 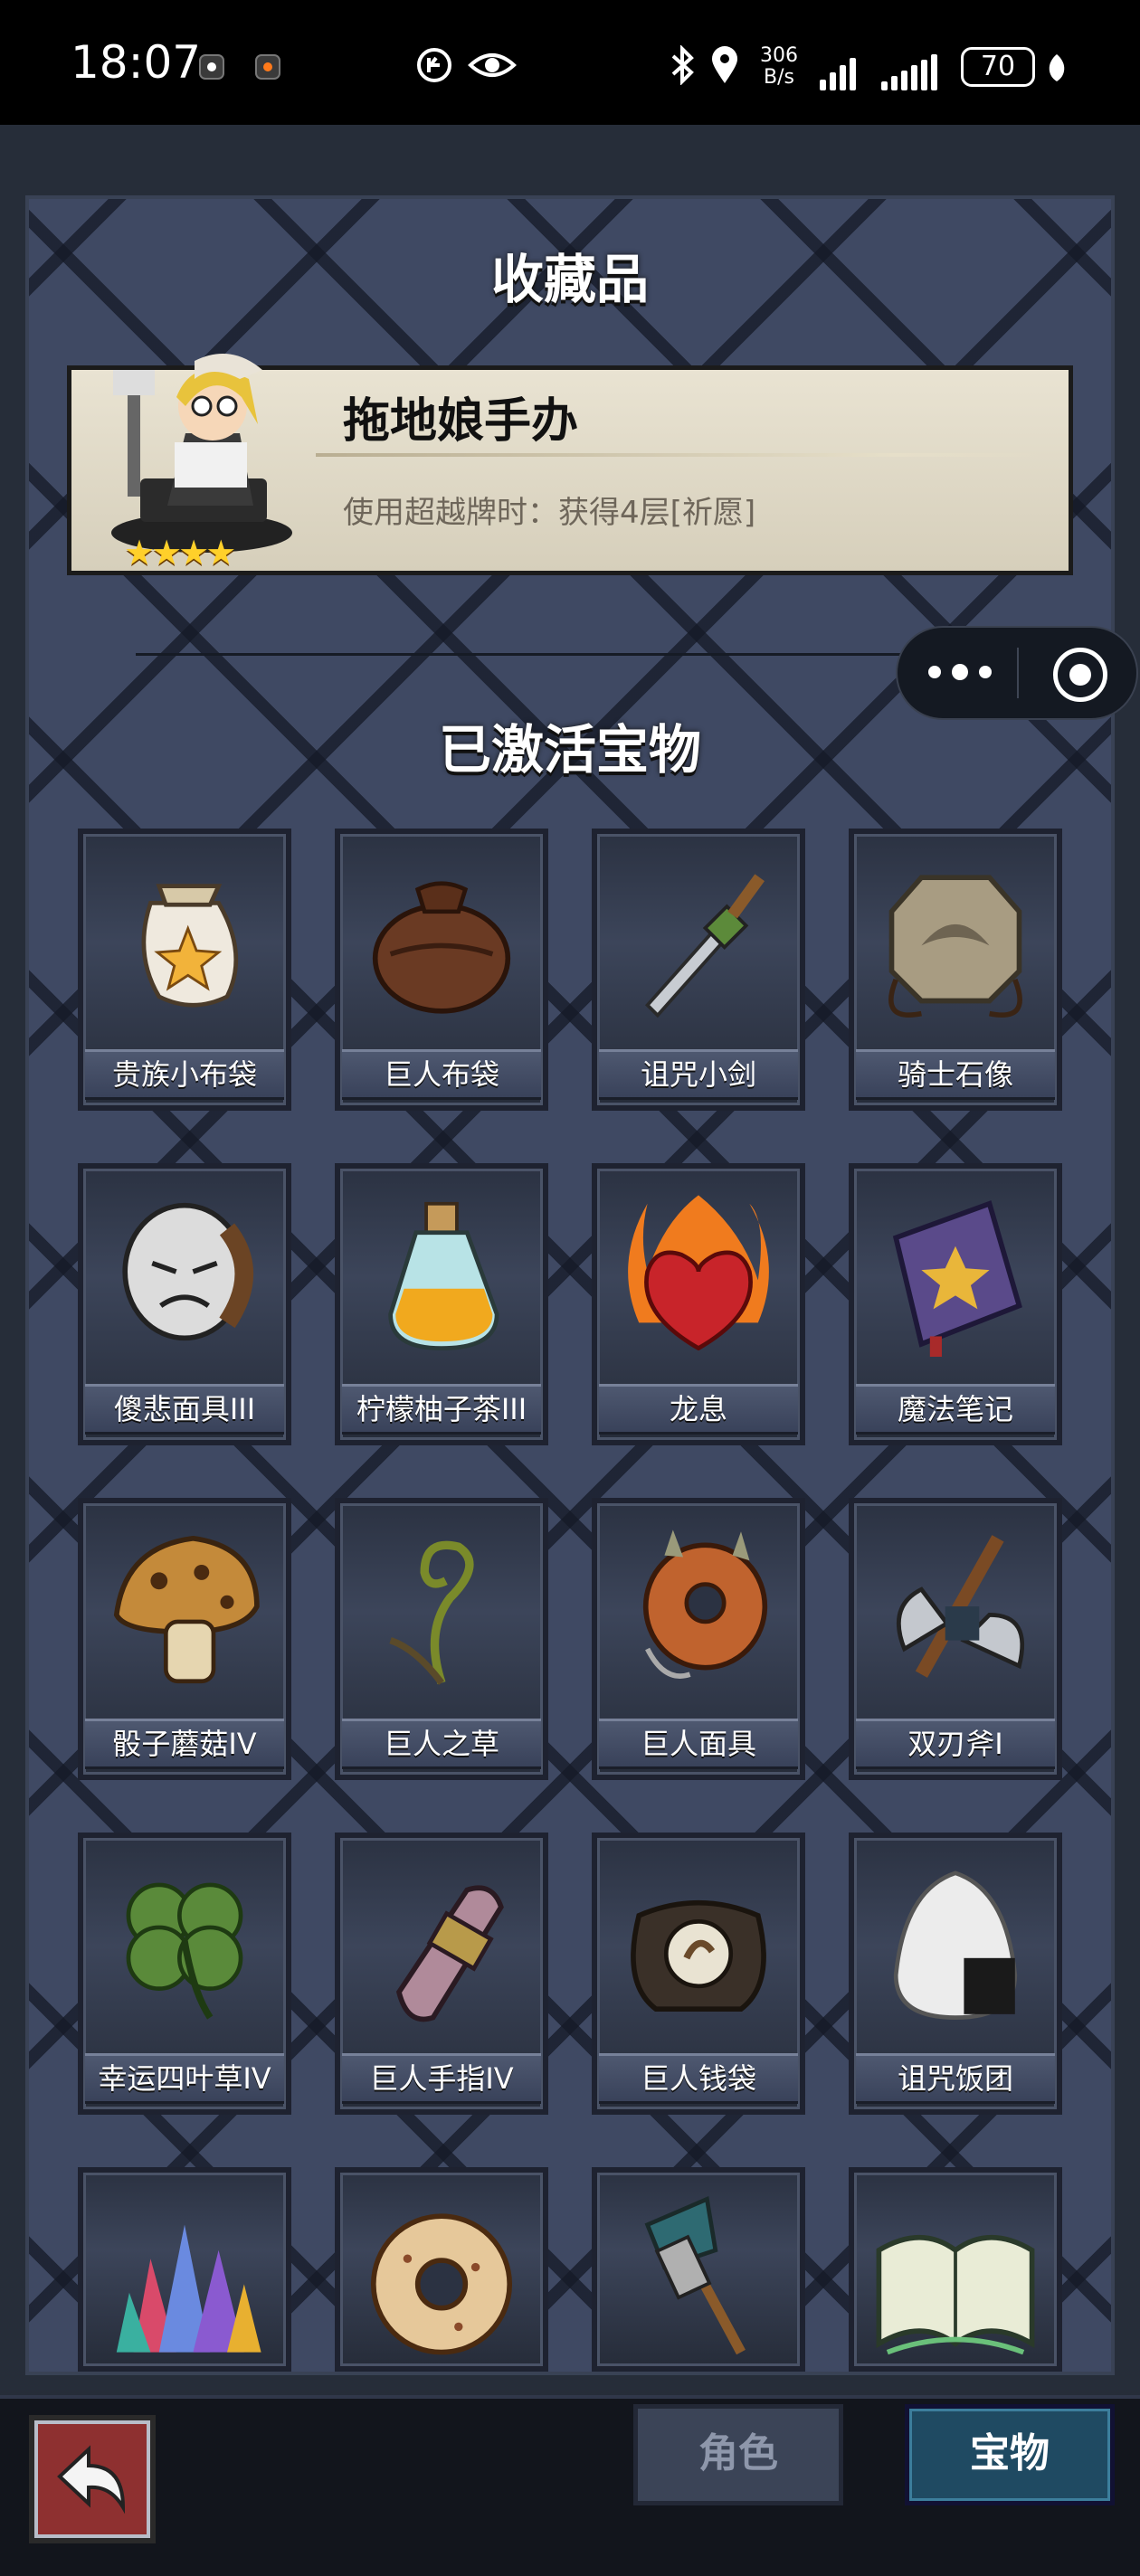 I want to click on power-saver-leaf-icon, so click(x=1057, y=71).